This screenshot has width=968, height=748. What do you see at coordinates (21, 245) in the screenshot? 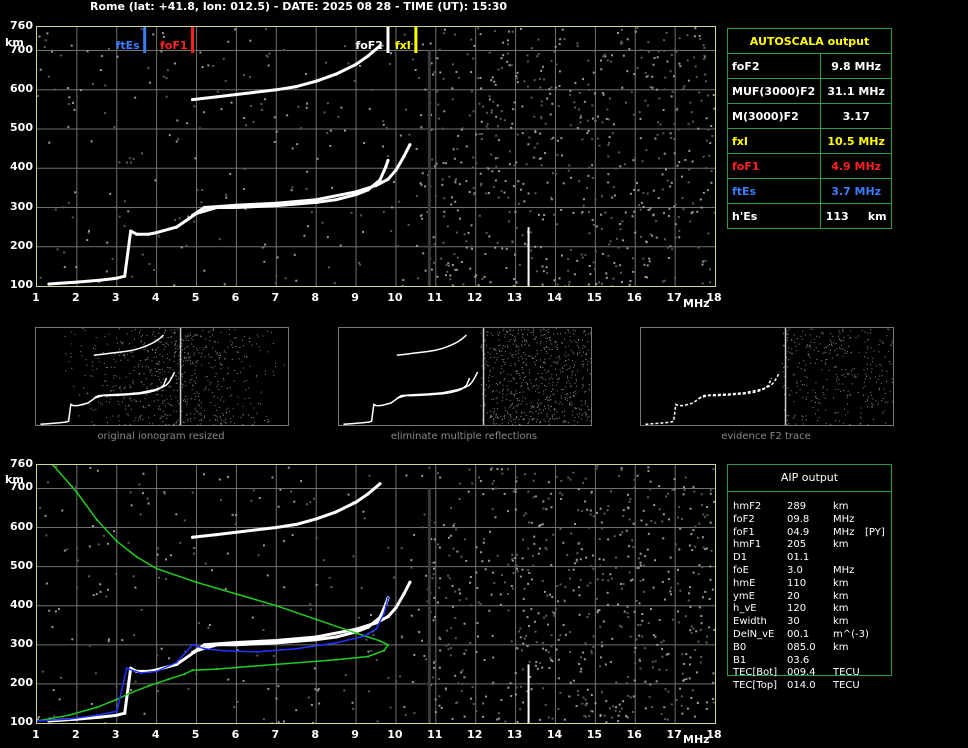
I see `top-y-tick: 200` at bounding box center [21, 245].